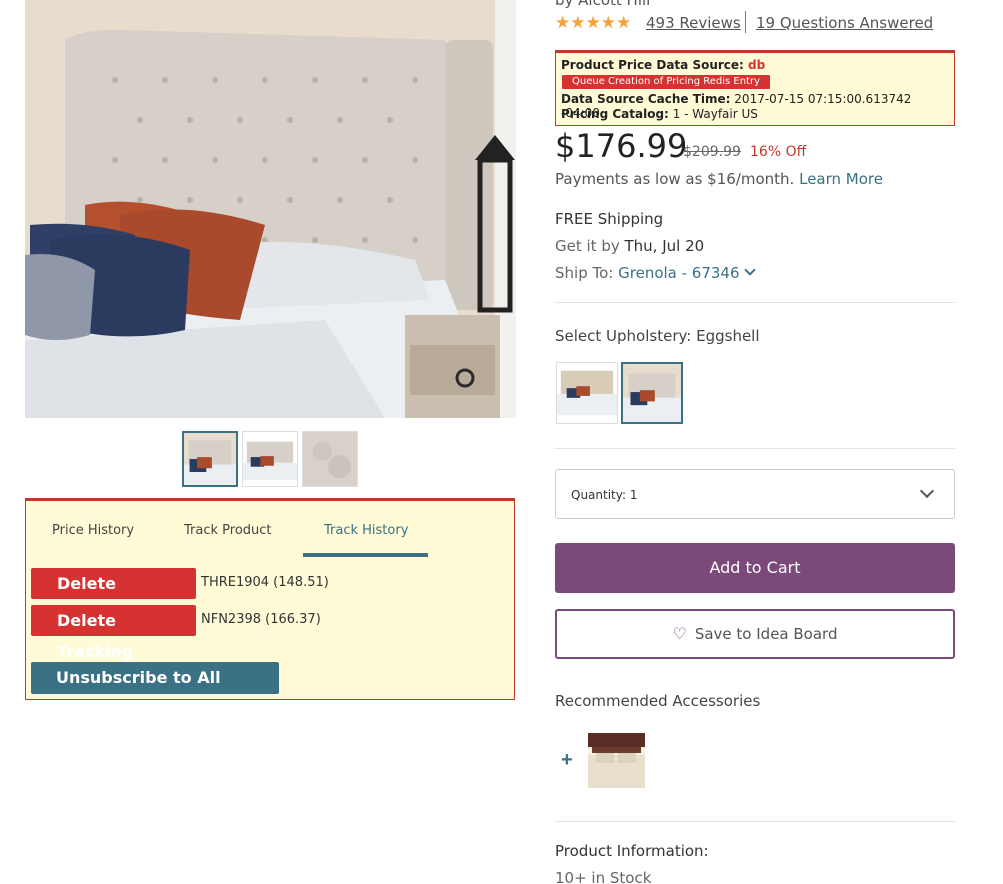  What do you see at coordinates (712, 152) in the screenshot?
I see `original-price: $209.99` at bounding box center [712, 152].